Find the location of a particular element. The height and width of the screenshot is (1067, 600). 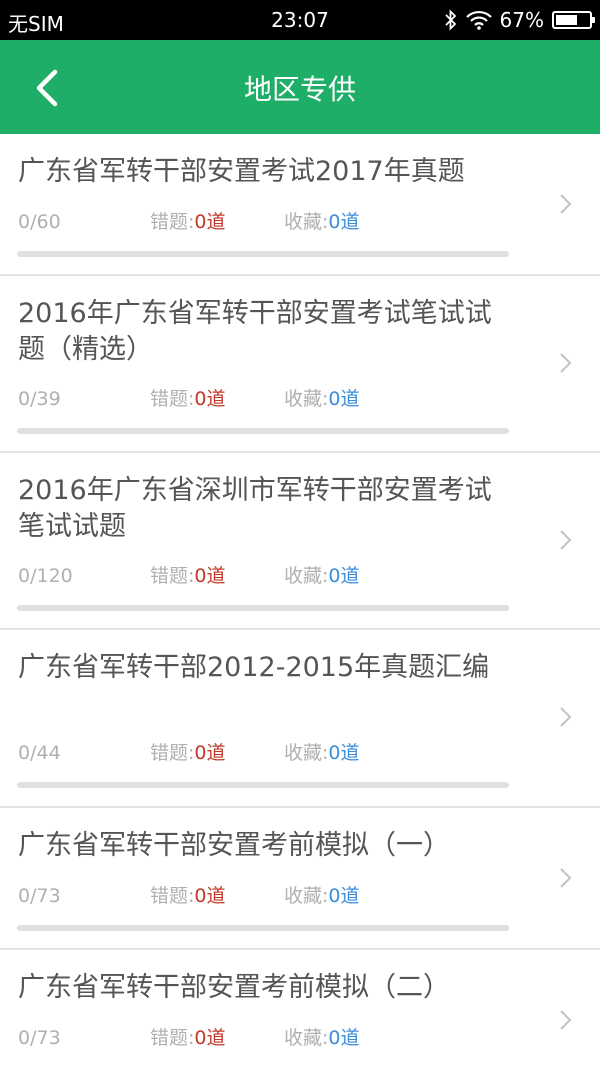

exam-title: 广东省军转干部2012-2015年真题汇编 is located at coordinates (254, 667).